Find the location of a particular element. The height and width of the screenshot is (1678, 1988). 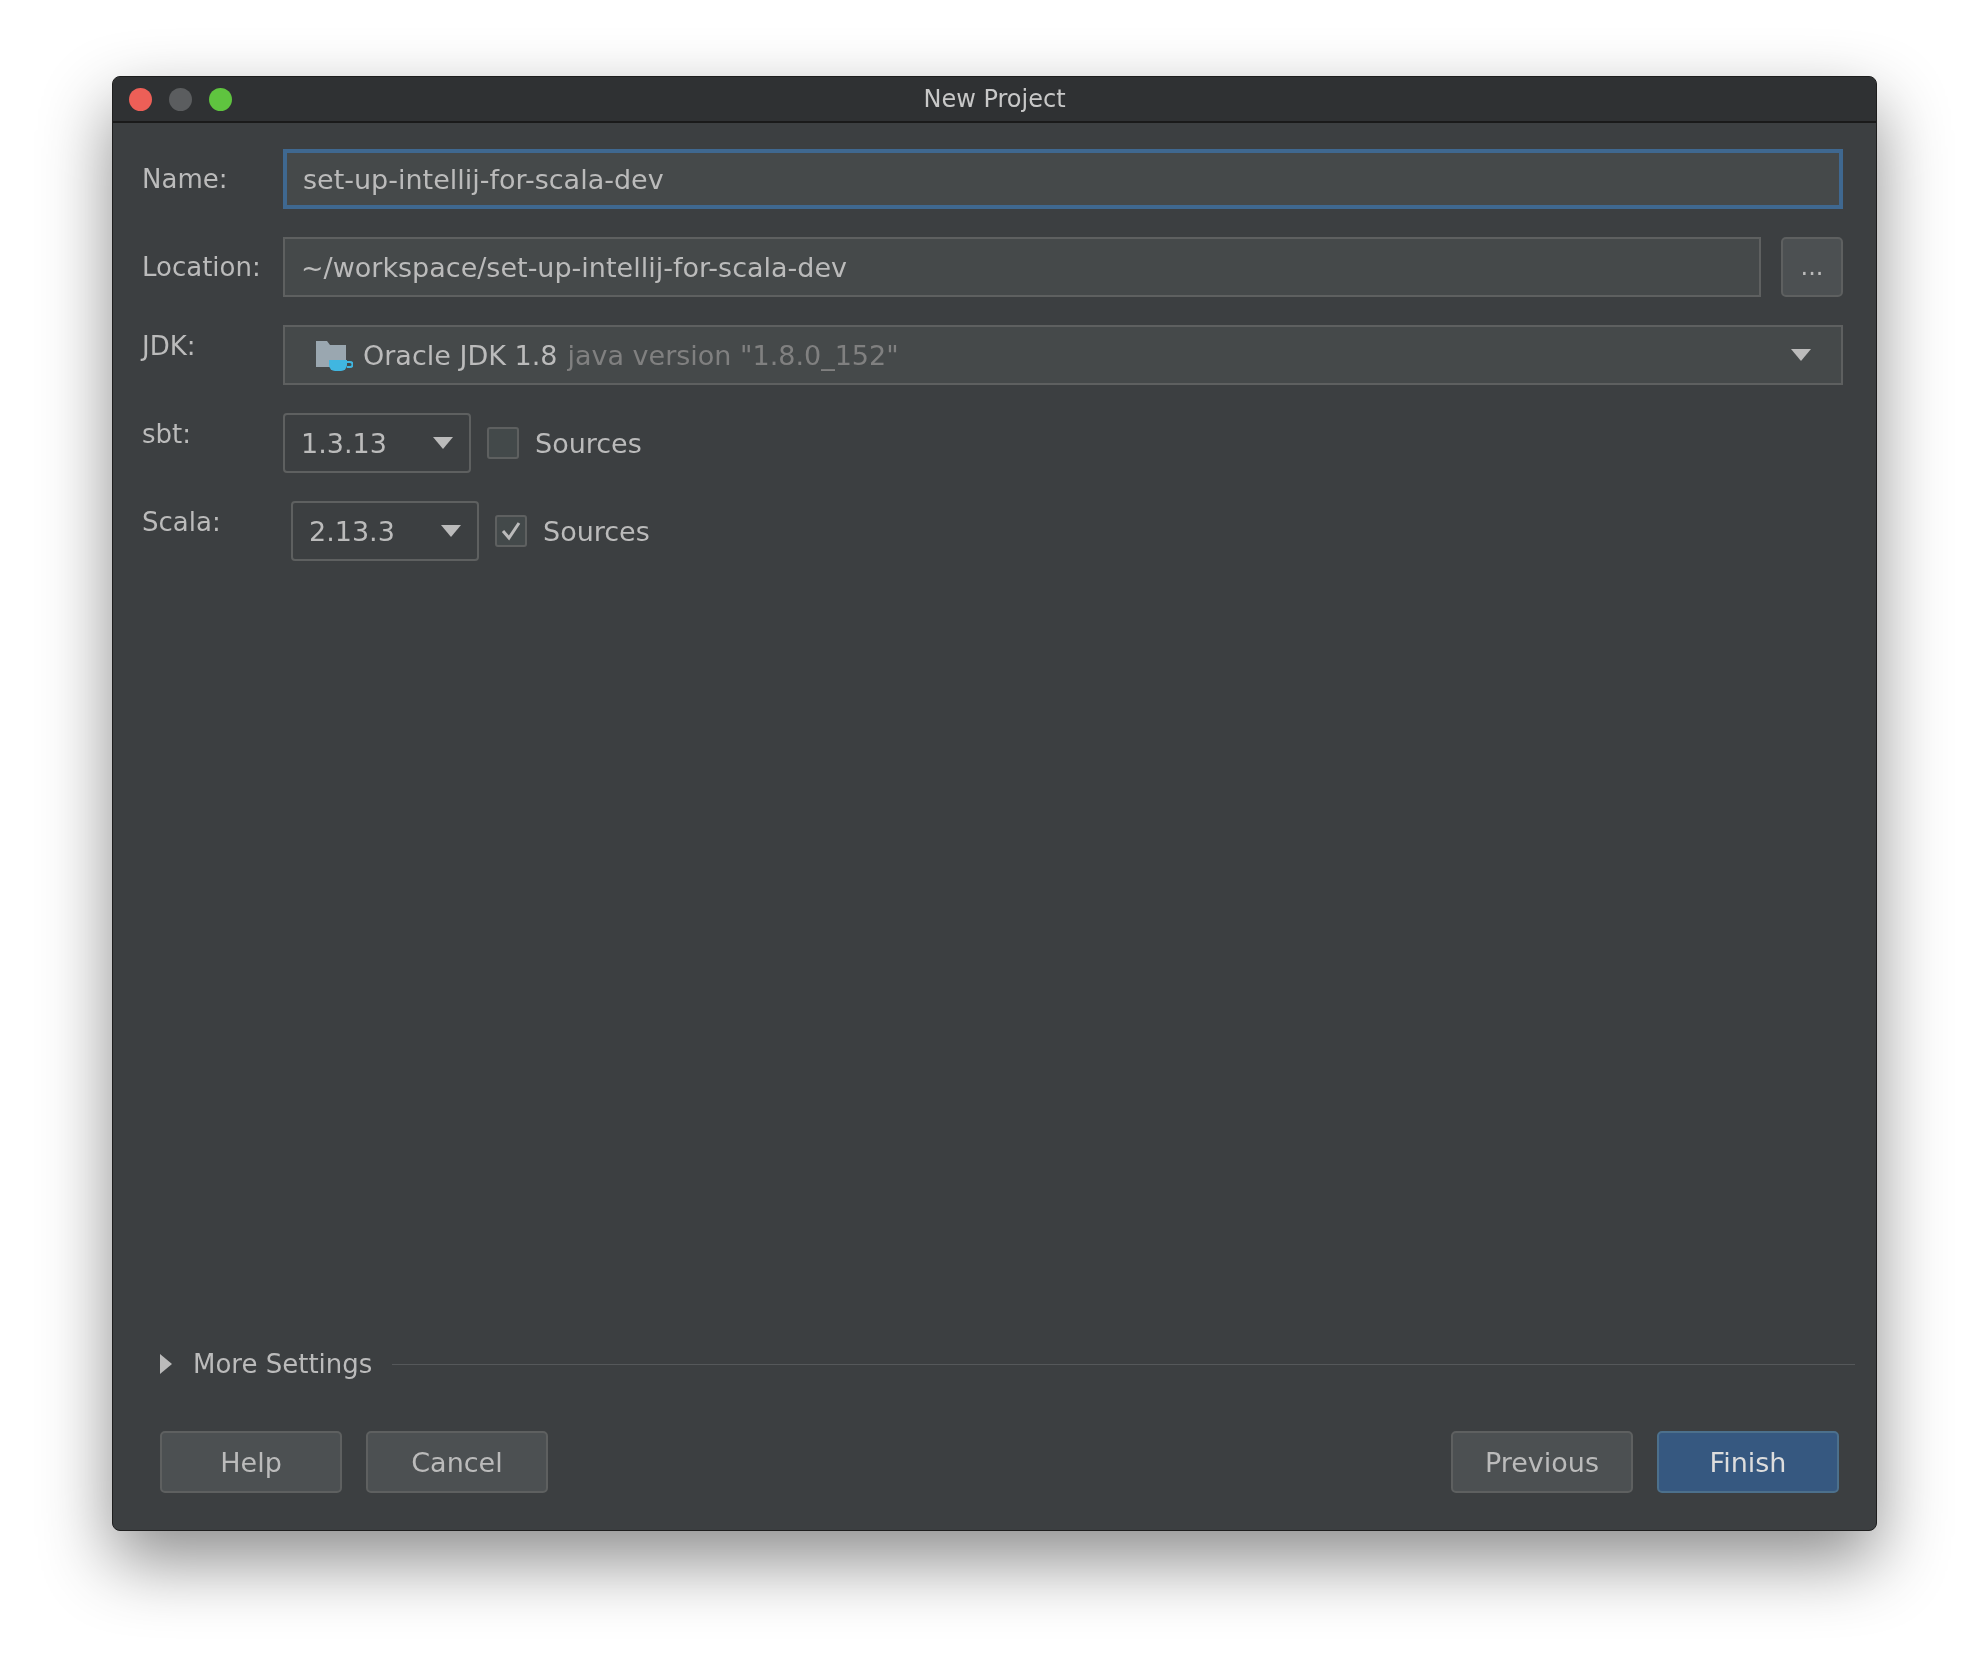

jdk-version: java version "1.8.0_152" is located at coordinates (733, 355).